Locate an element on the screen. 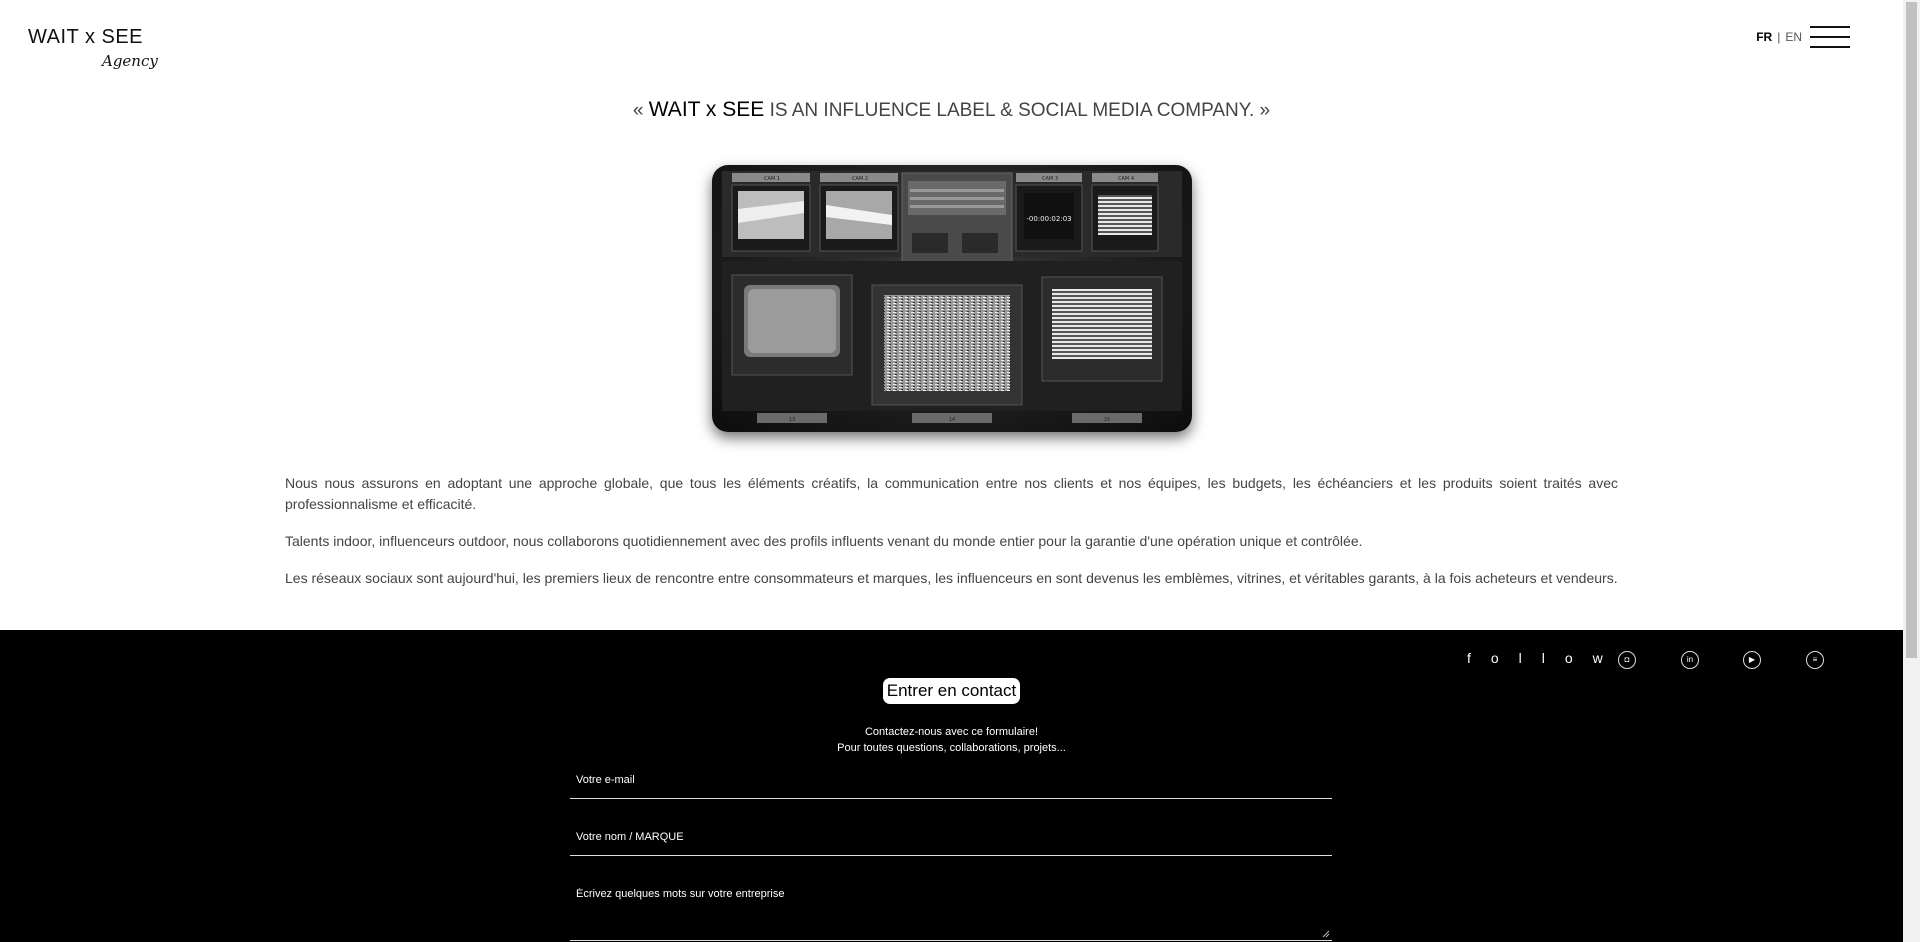 This screenshot has width=1920, height=942. language-switcher: FR | EN is located at coordinates (1779, 37).